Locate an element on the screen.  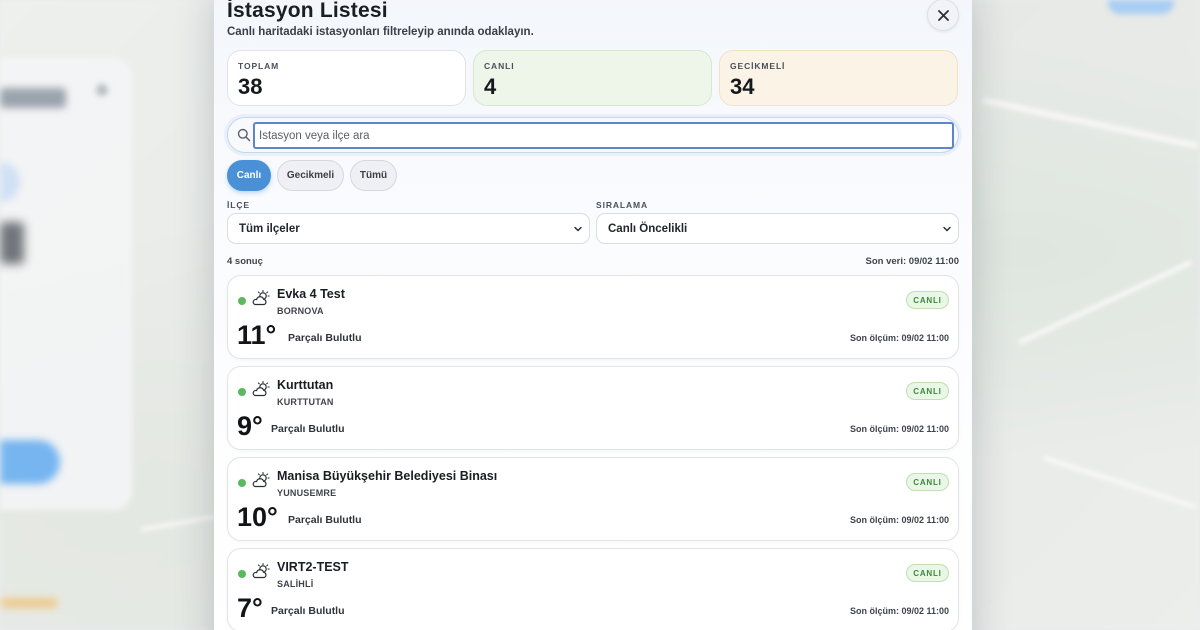
background-action-button is located at coordinates (30, 462).